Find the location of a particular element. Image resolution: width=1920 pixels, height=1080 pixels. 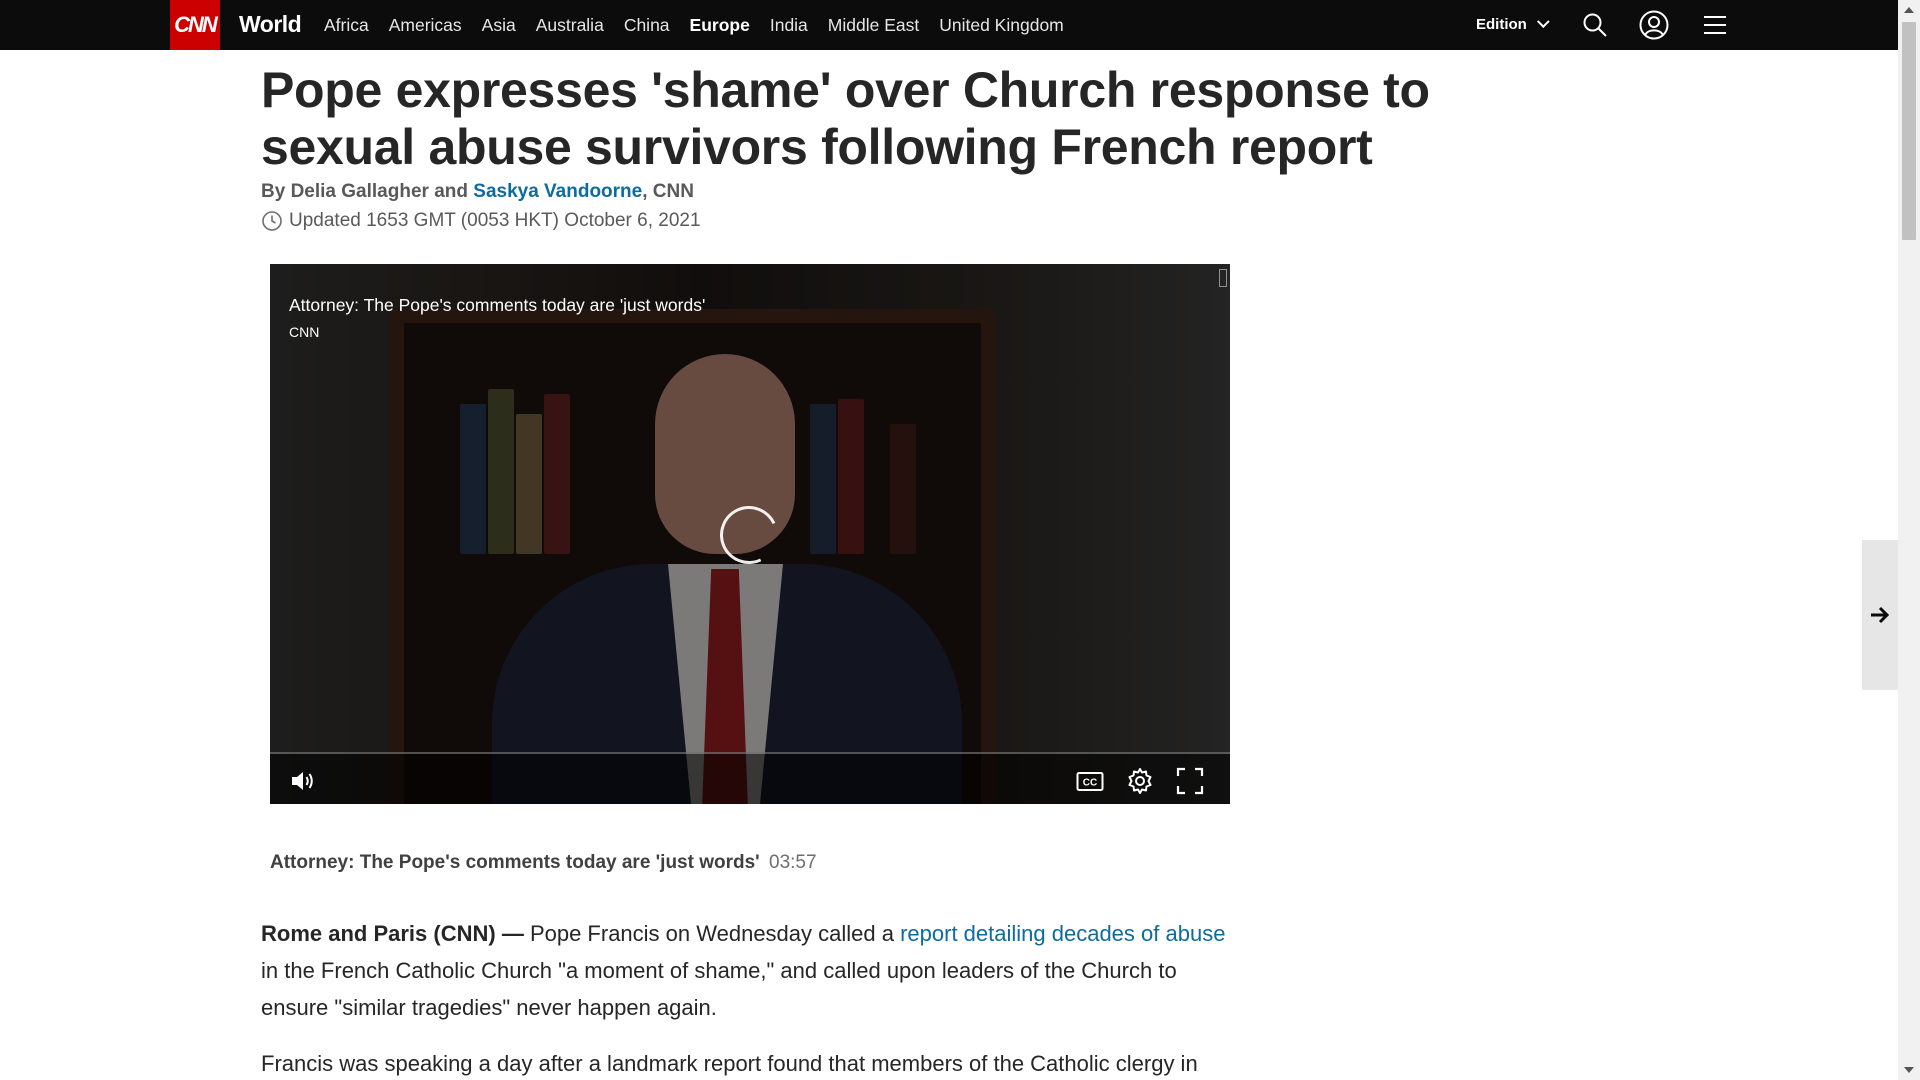

next-article-button is located at coordinates (1880, 615).